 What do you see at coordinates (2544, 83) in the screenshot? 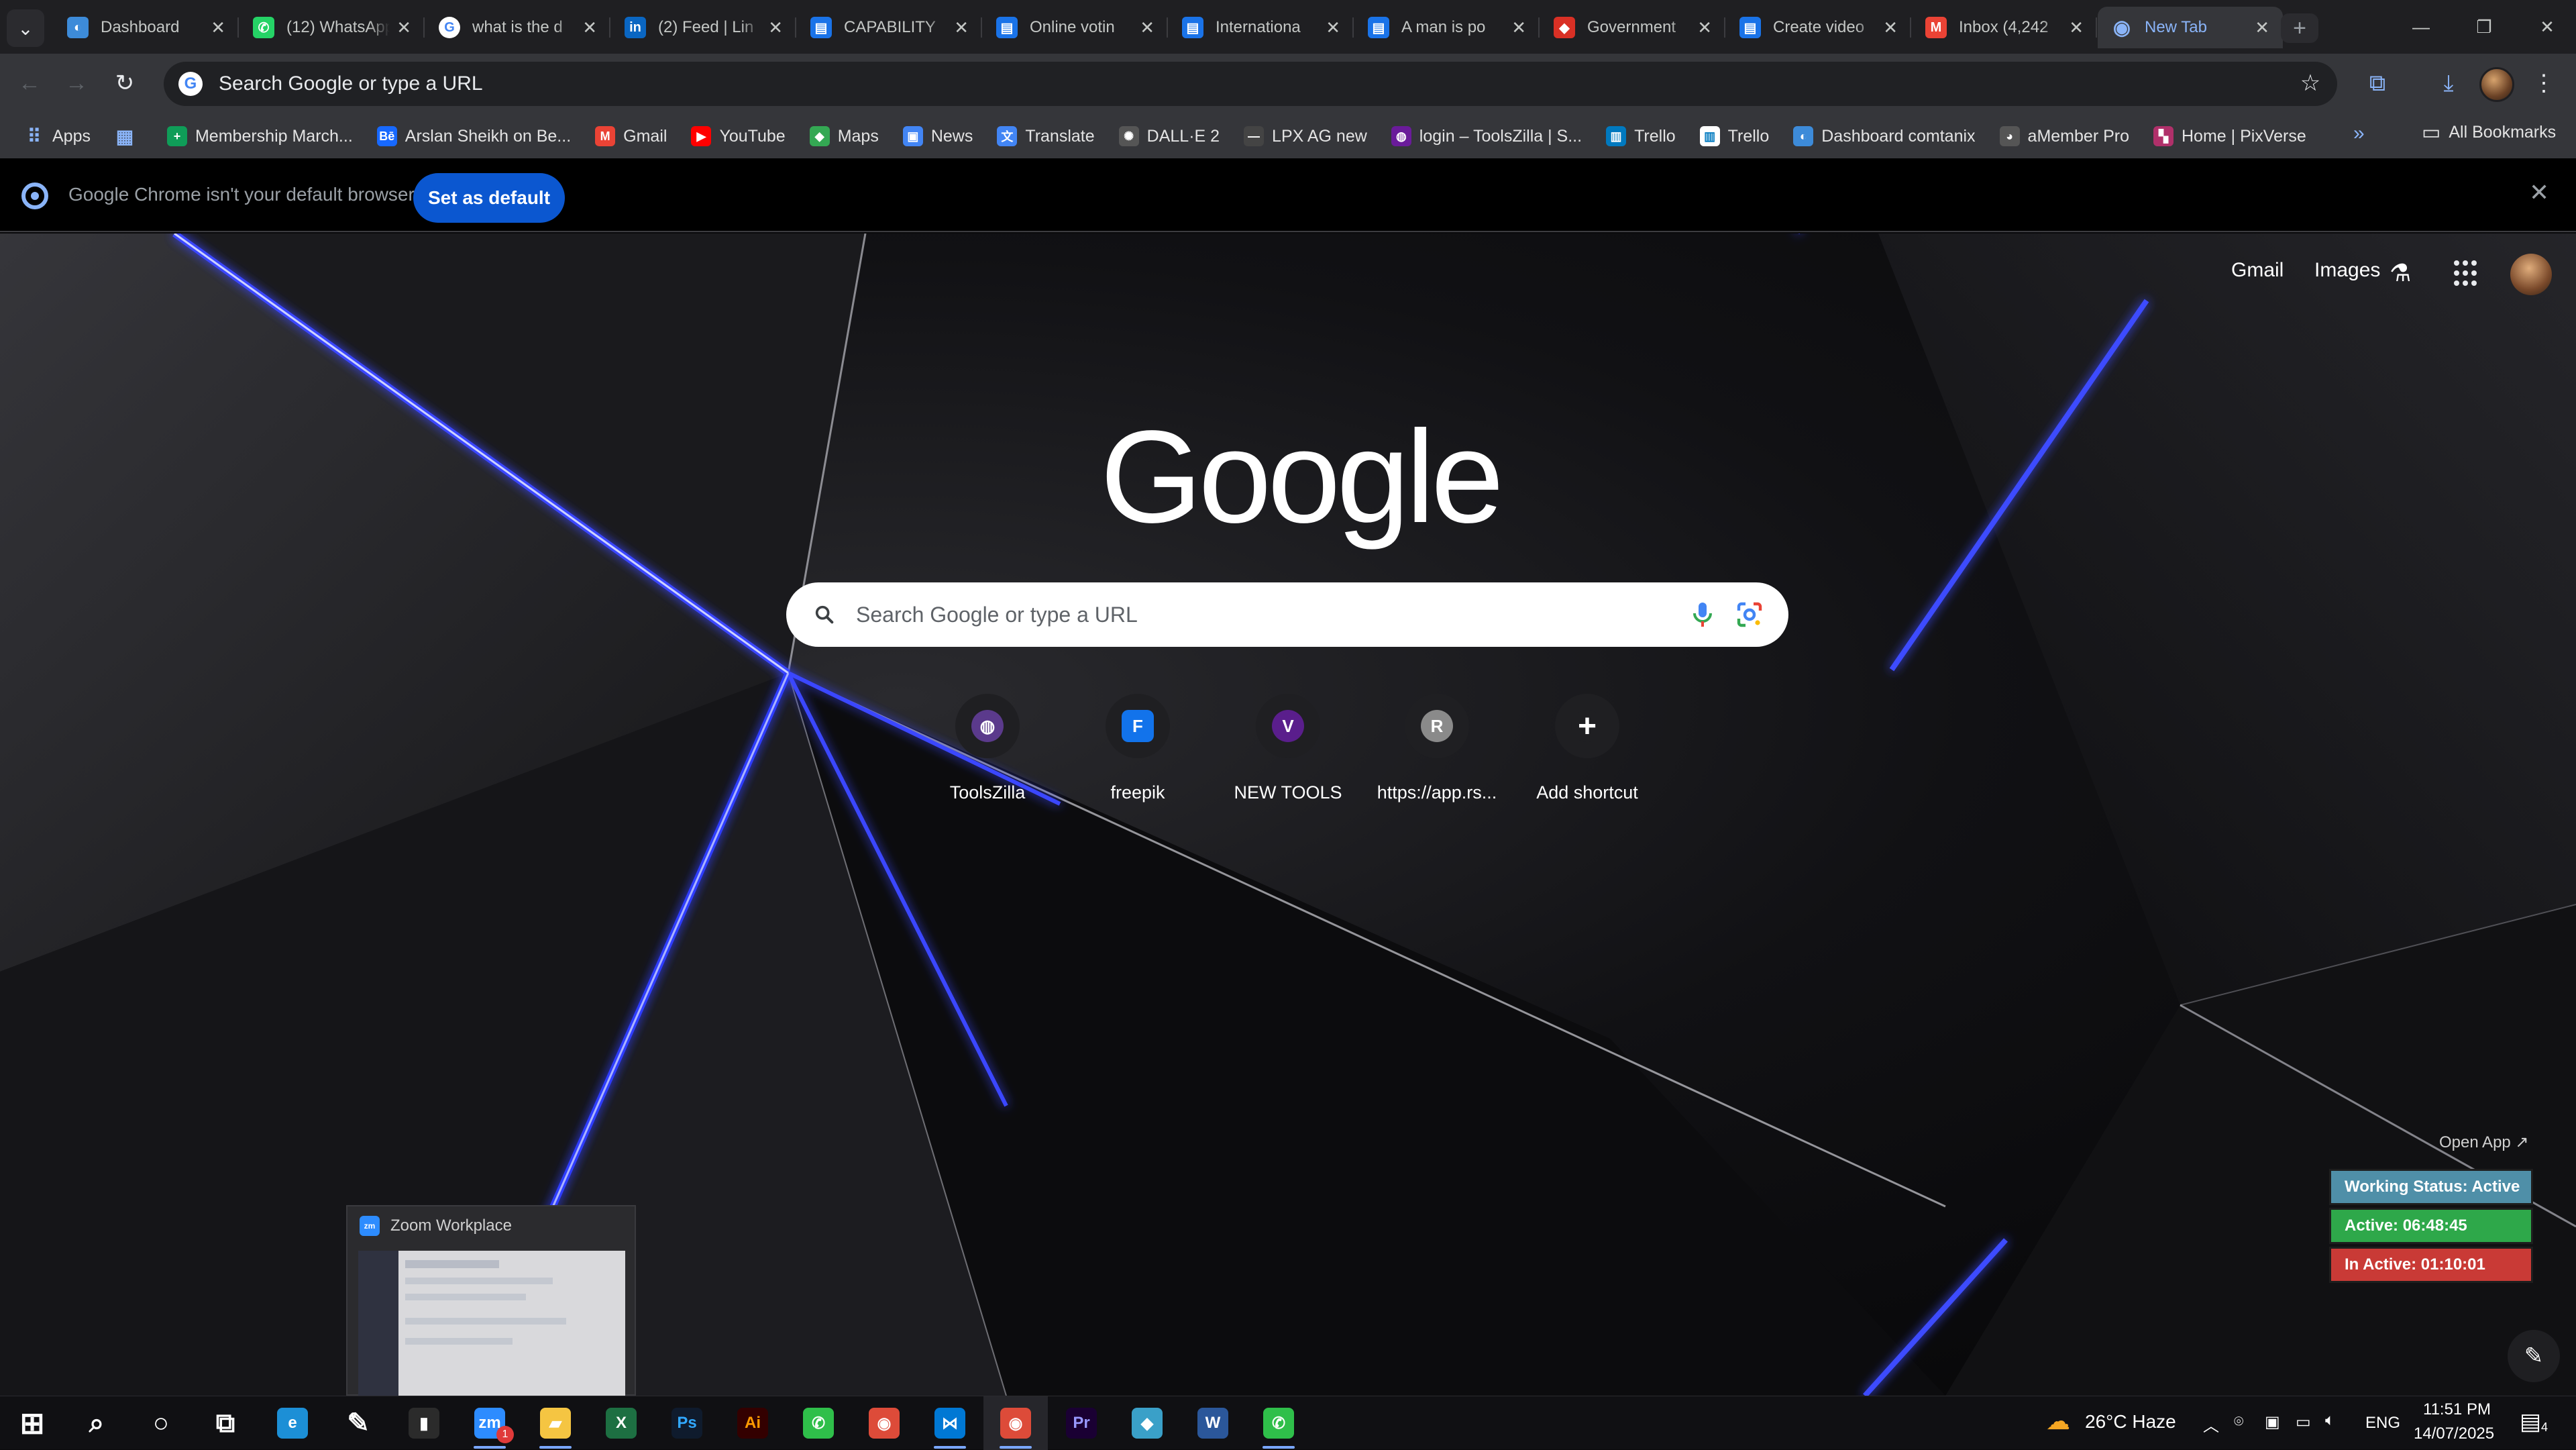
I see `chrome-menu-button: ⋮` at bounding box center [2544, 83].